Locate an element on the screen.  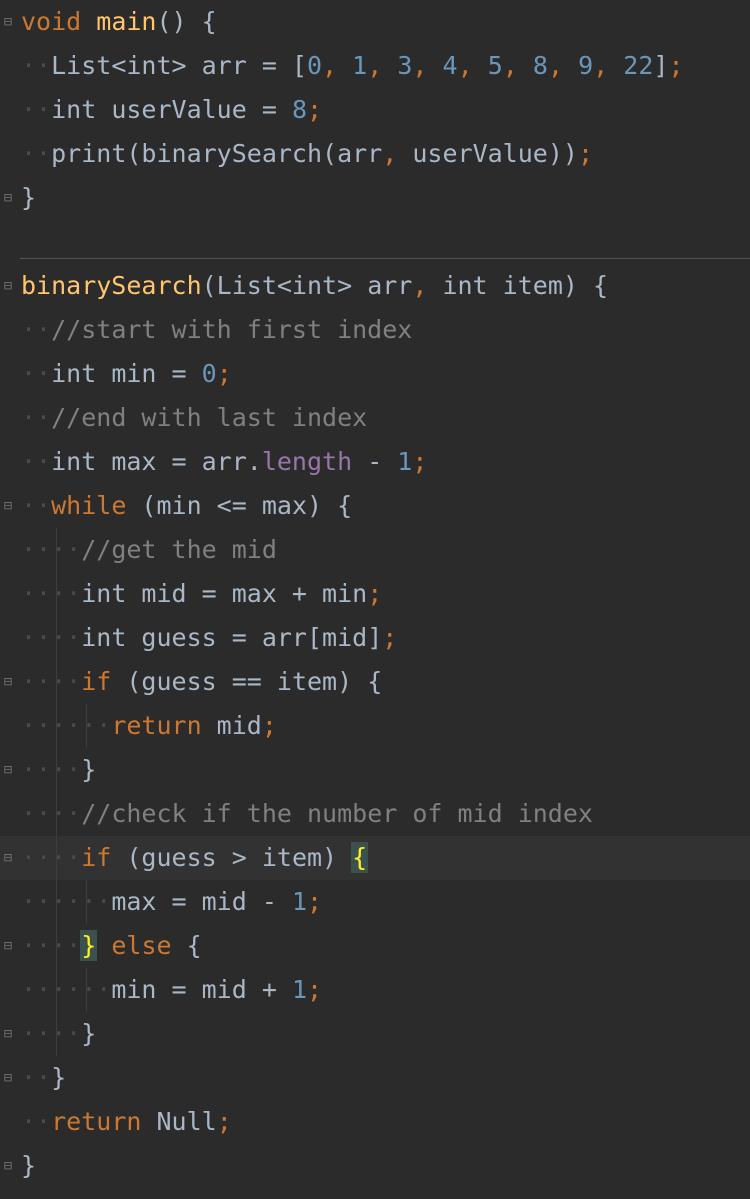
code-token: main is located at coordinates (126, 21).